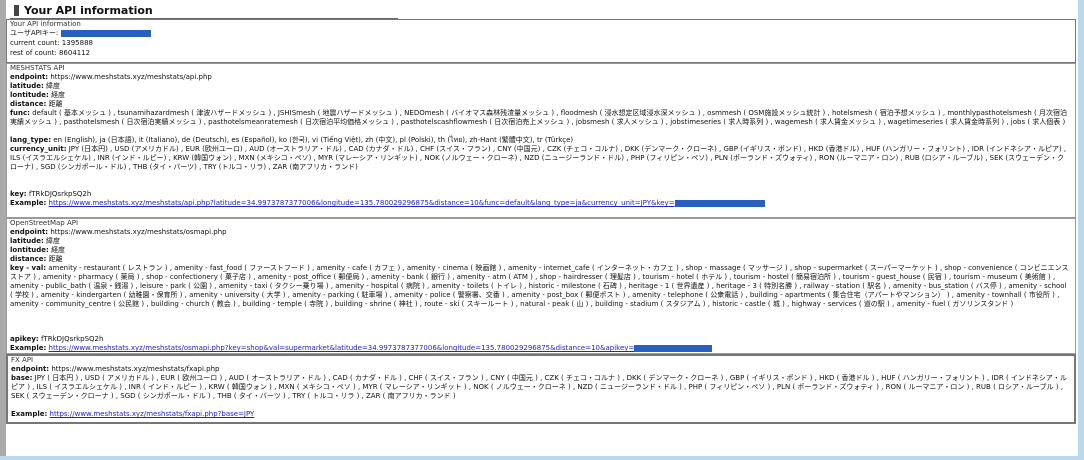  What do you see at coordinates (72, 339) in the screenshot?
I see `apikey-value: fTRkDJQsrkpSQ2h` at bounding box center [72, 339].